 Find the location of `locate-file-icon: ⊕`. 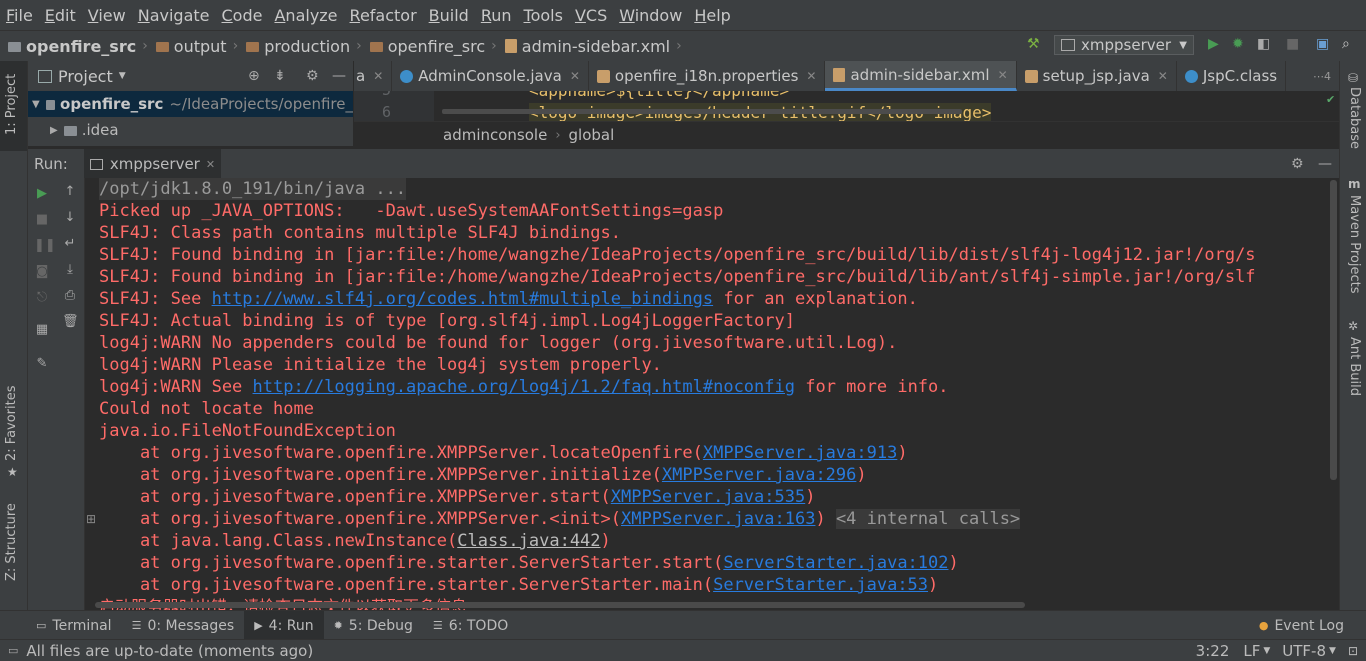

locate-file-icon: ⊕ is located at coordinates (254, 76).